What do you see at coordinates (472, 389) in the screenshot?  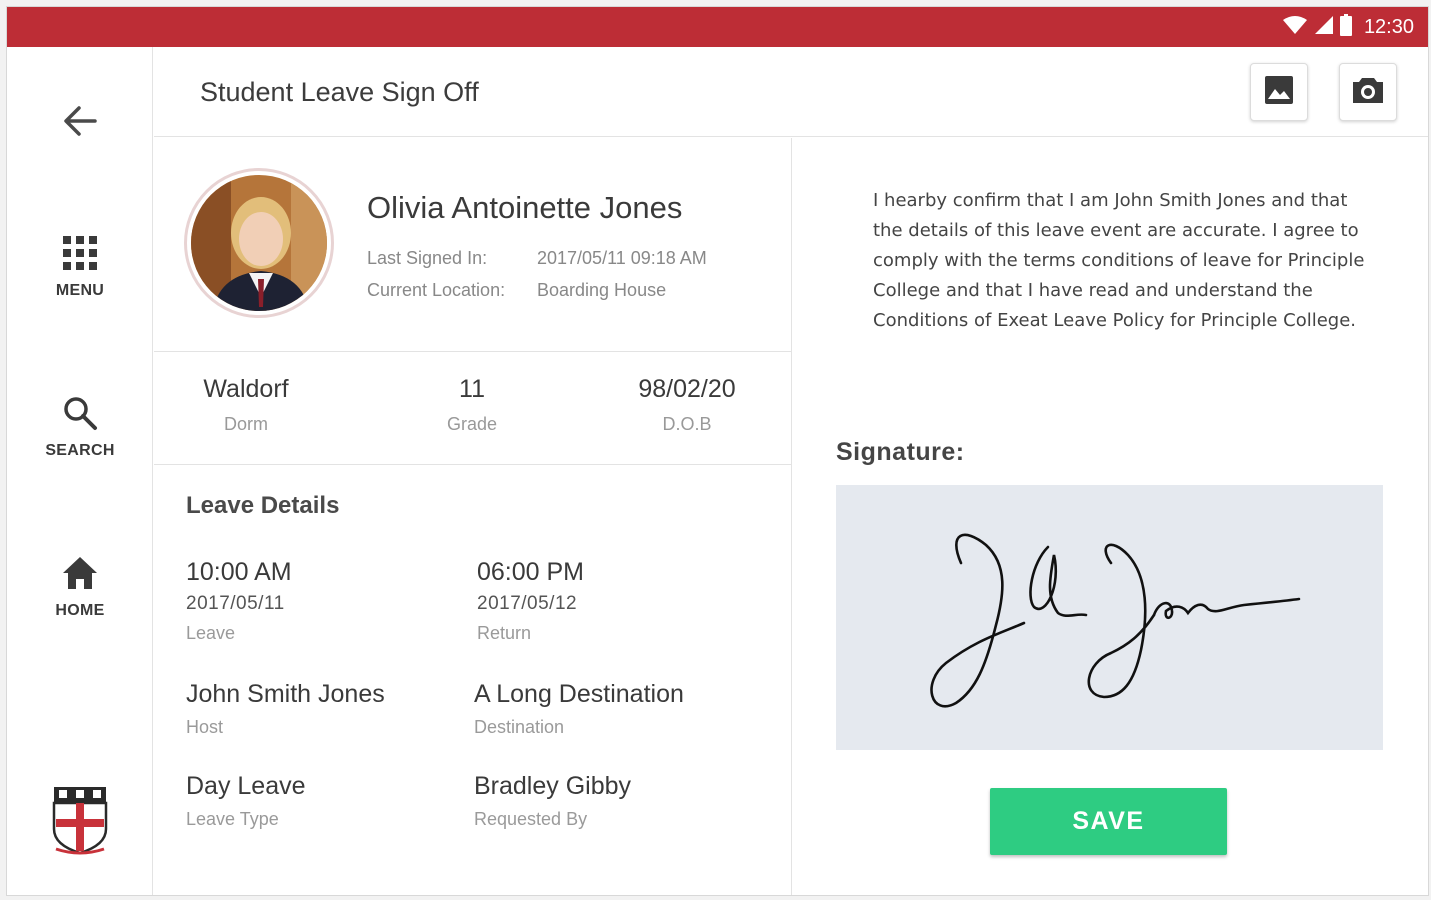 I see `grade-value: 11` at bounding box center [472, 389].